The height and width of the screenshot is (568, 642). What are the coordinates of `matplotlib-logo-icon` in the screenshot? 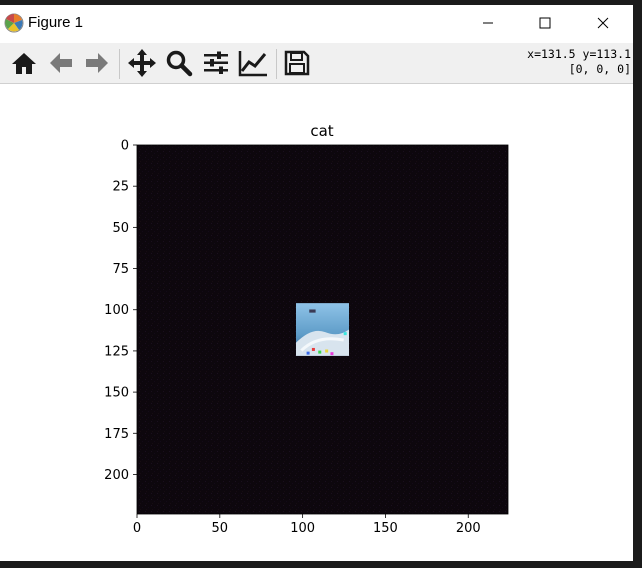 It's located at (14, 23).